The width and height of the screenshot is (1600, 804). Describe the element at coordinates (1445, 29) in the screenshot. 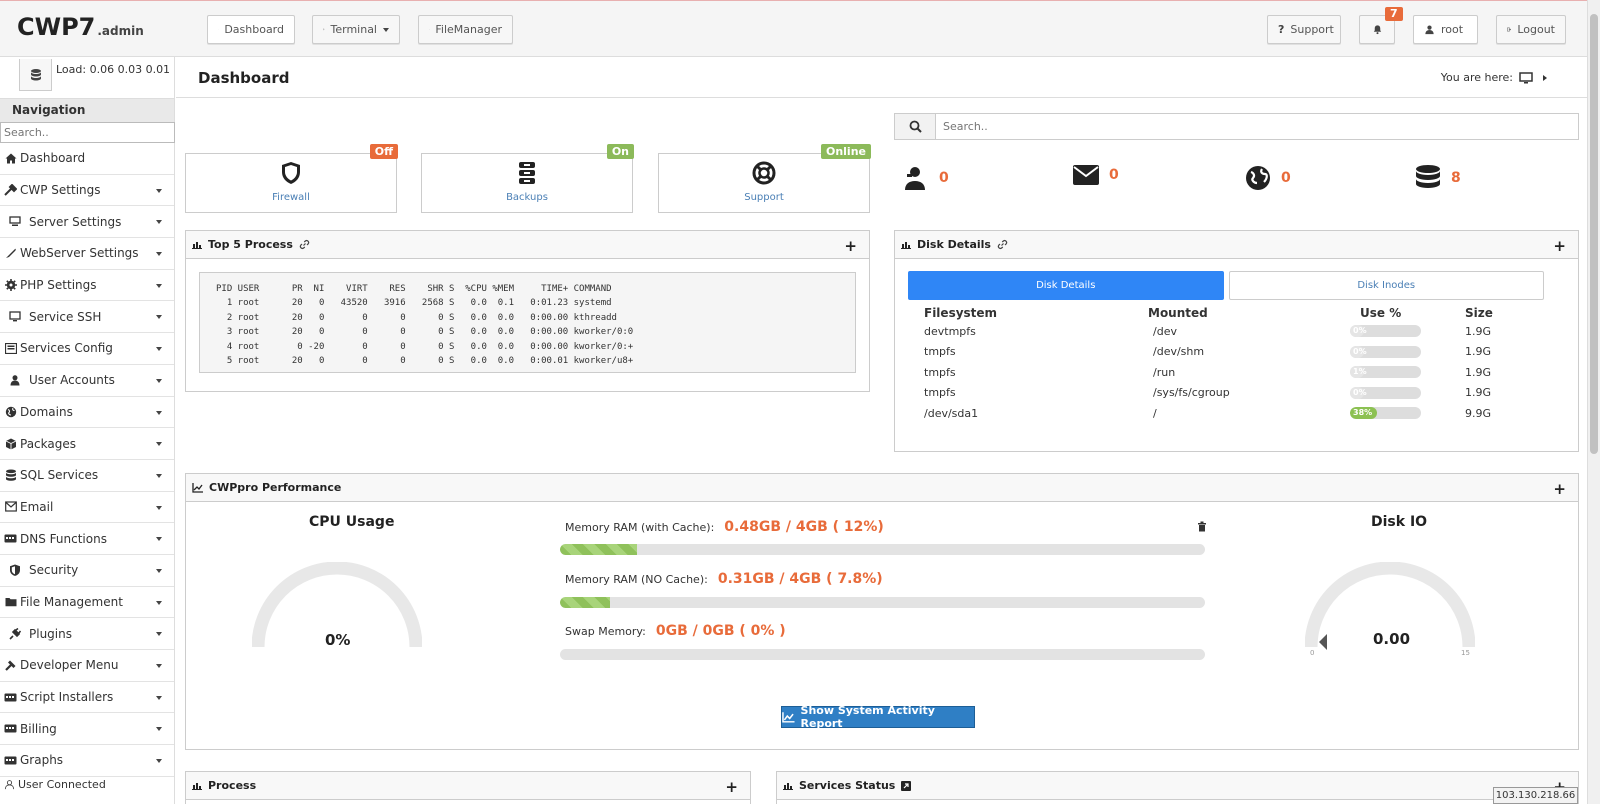

I see `user-menu-button: root` at that location.